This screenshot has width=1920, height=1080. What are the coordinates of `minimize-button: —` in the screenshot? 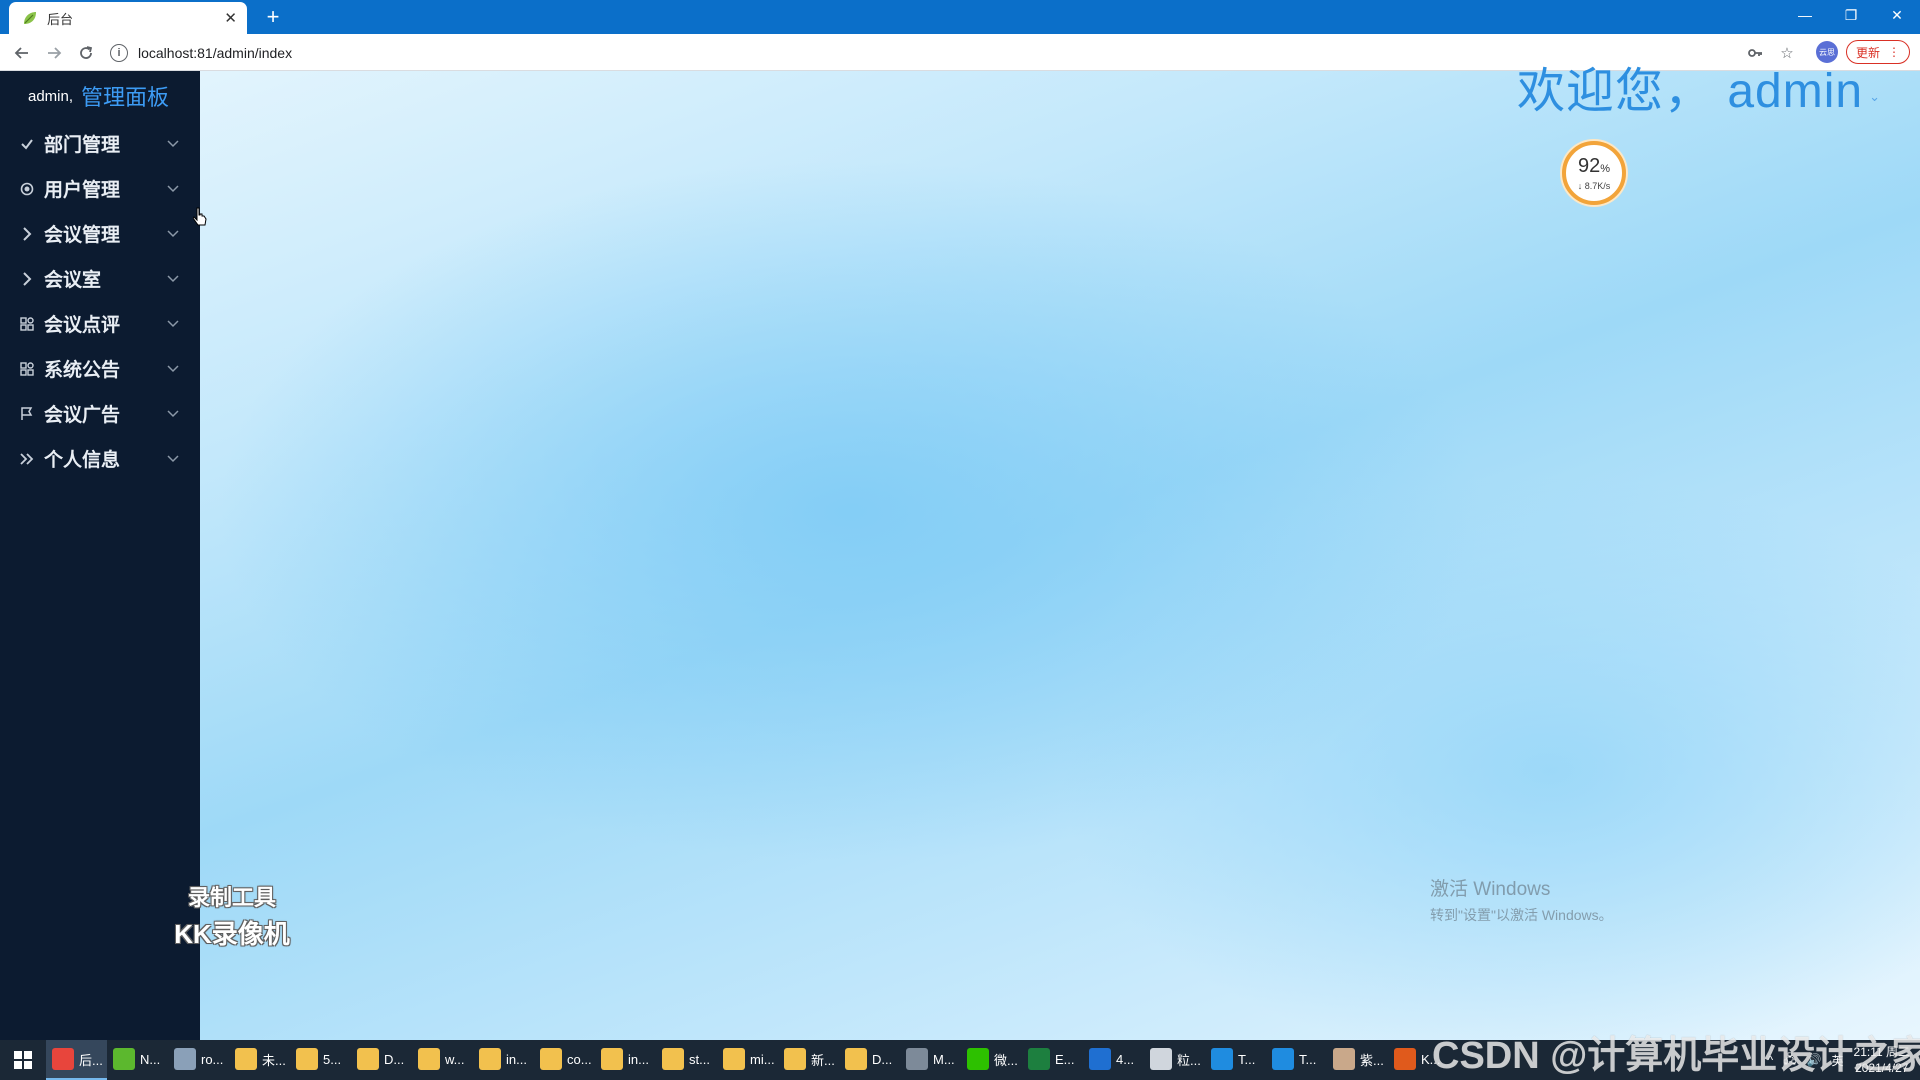 It's located at (1805, 15).